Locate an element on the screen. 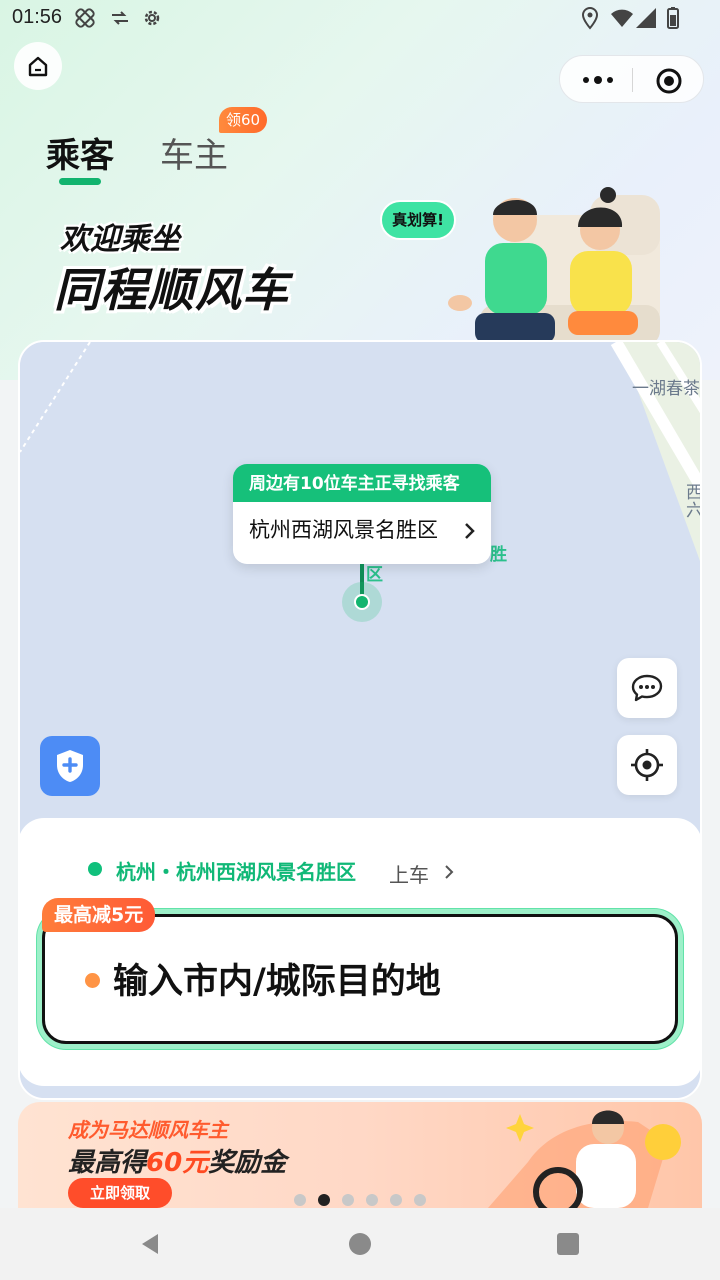 The height and width of the screenshot is (1280, 720). promo-subtitle: 最高得60元奖励金 is located at coordinates (177, 1160).